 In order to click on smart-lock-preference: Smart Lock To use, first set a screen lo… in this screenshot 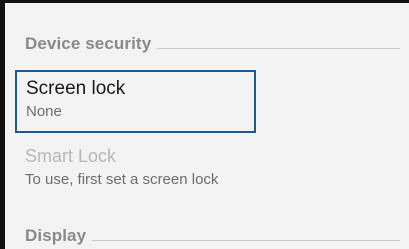, I will do `click(165, 167)`.